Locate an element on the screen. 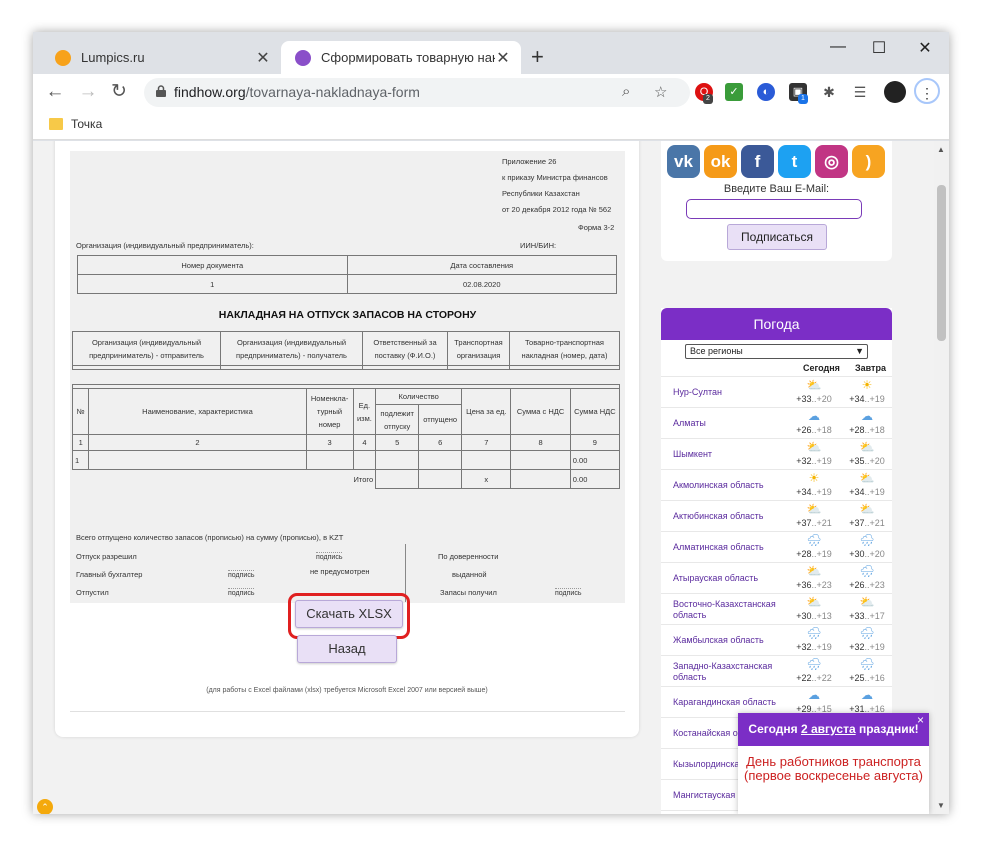 The width and height of the screenshot is (981, 846). chevron-down-icon: ▼ is located at coordinates (859, 351).